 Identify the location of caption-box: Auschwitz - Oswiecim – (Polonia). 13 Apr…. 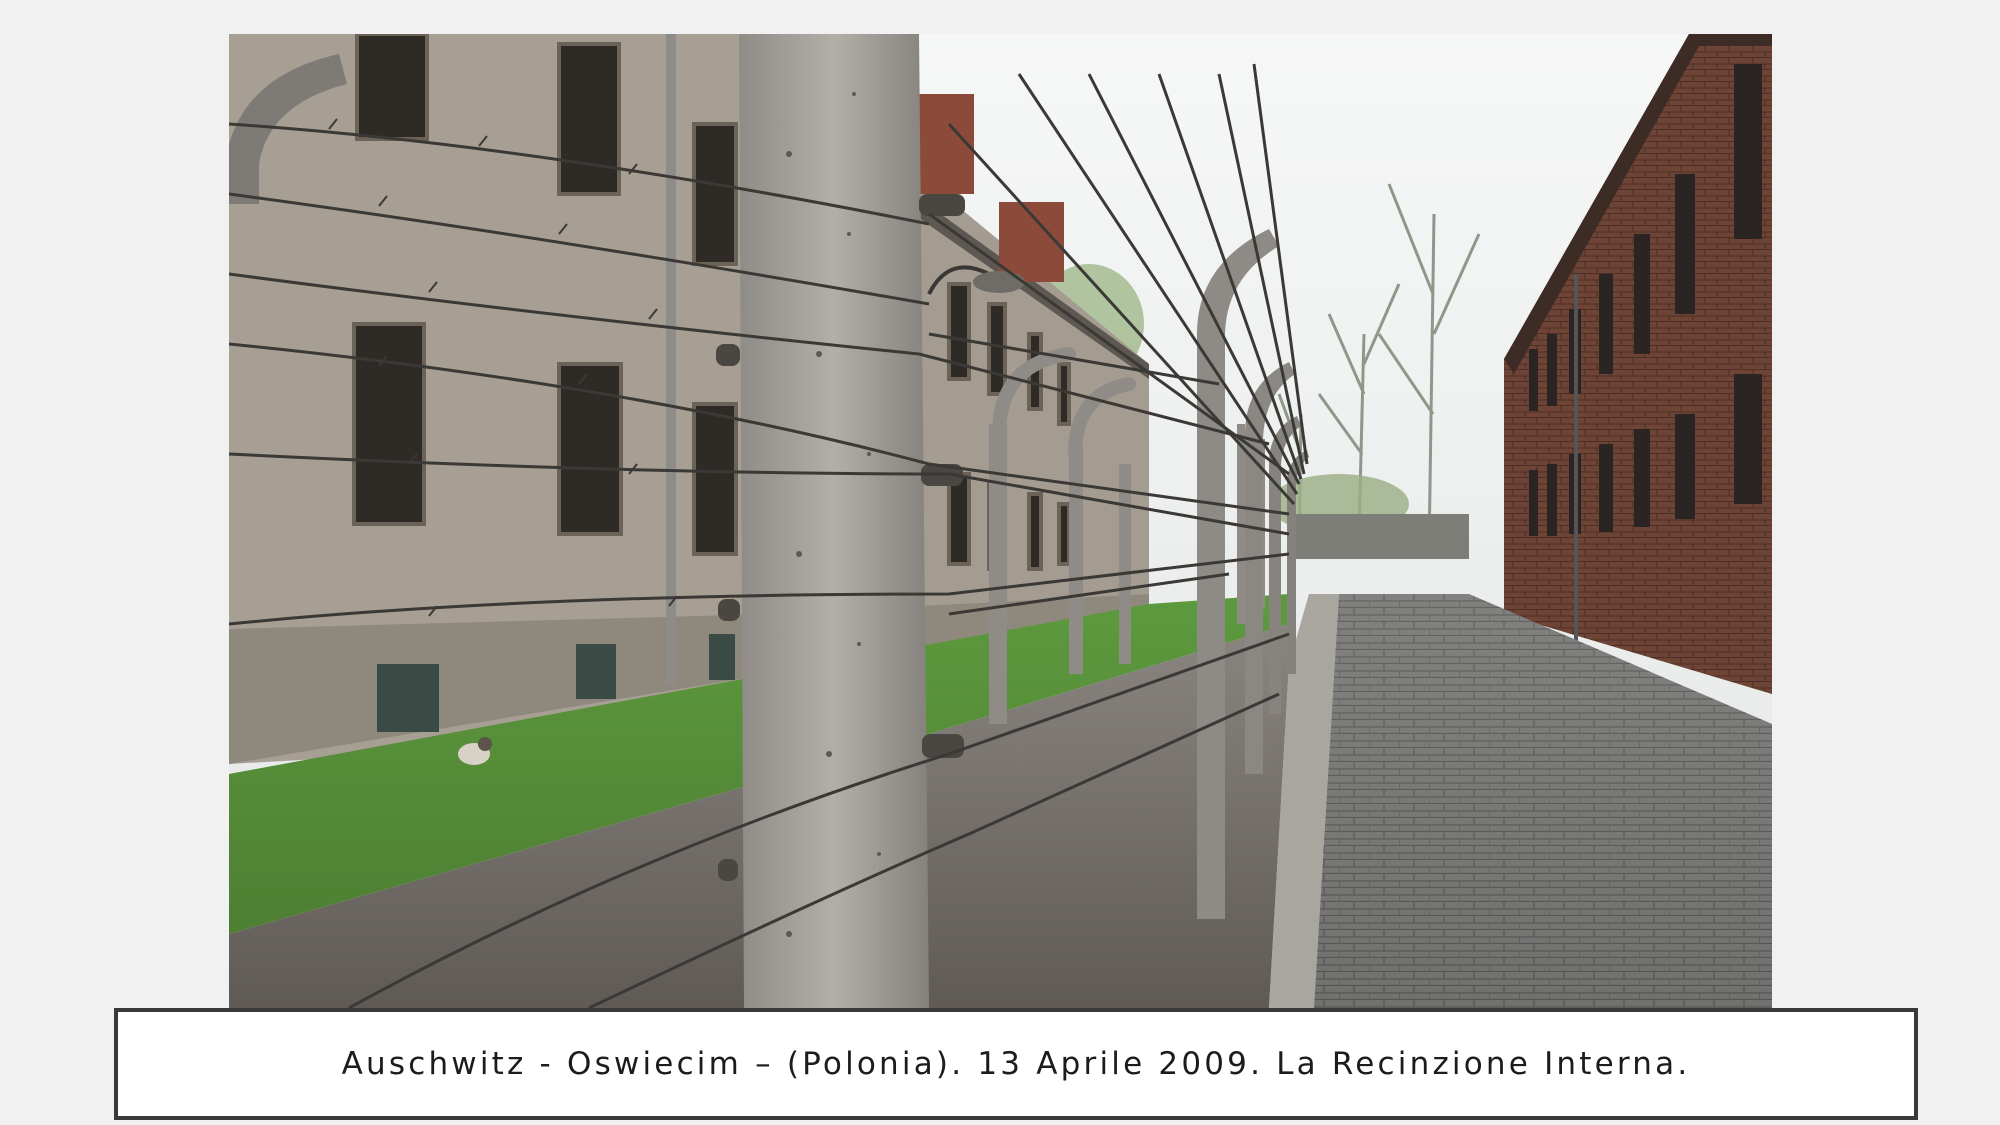
(1016, 1064).